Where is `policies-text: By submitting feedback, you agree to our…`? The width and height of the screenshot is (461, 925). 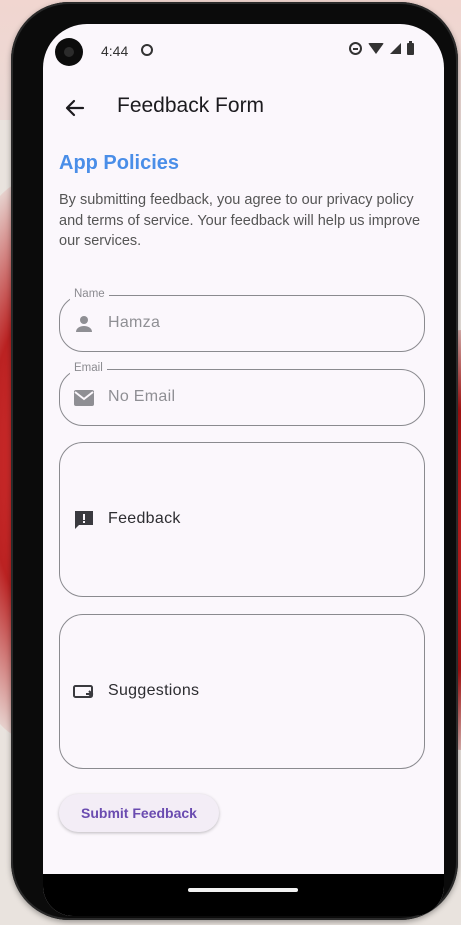 policies-text: By submitting feedback, you agree to our… is located at coordinates (240, 220).